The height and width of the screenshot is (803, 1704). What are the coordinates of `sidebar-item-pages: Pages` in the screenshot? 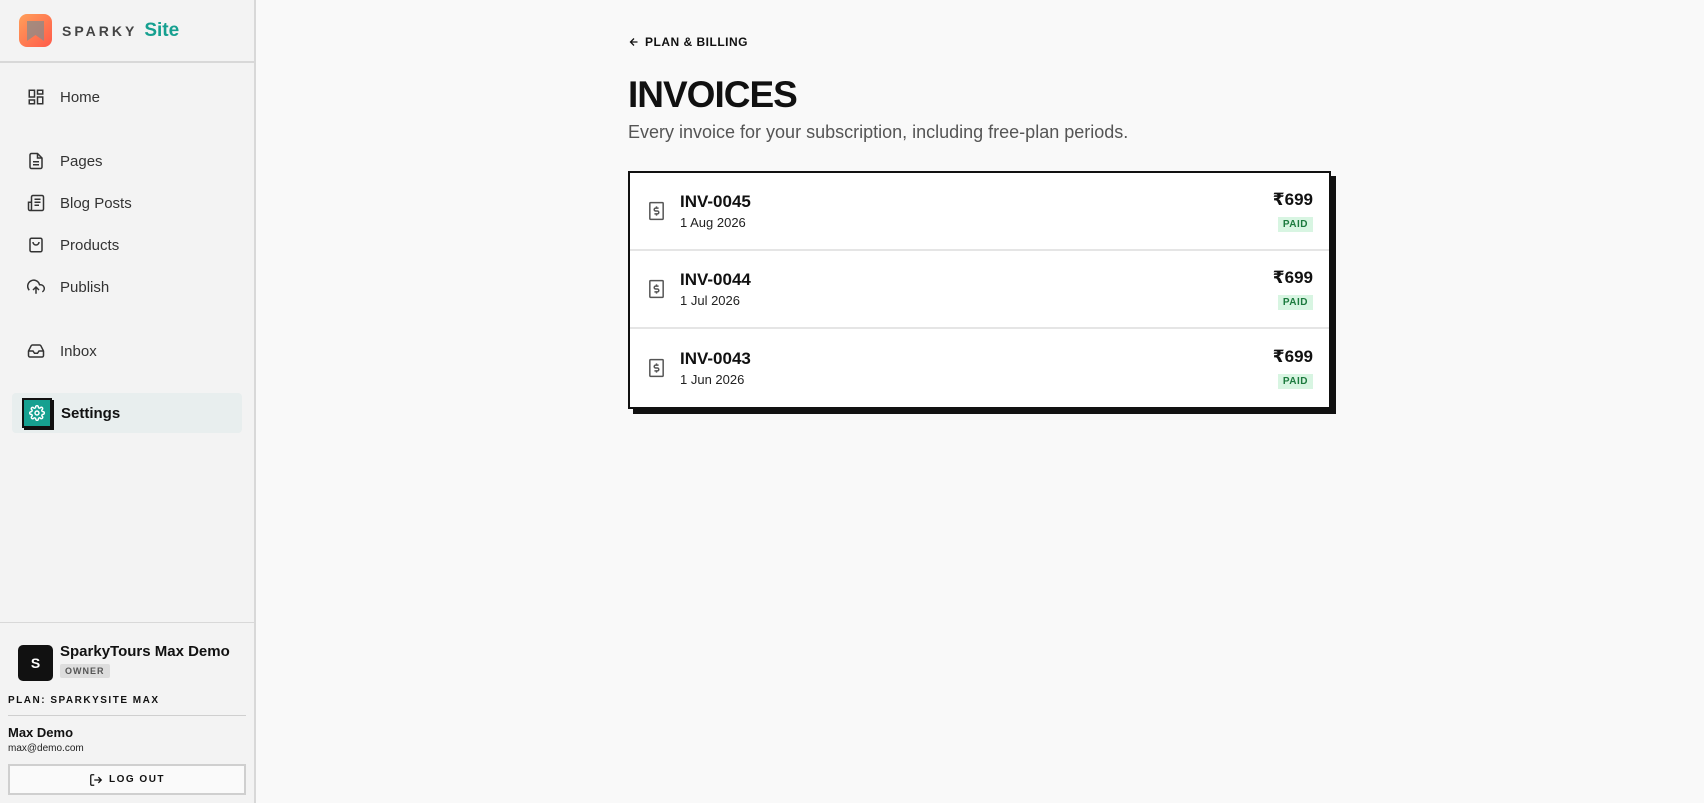 It's located at (121, 161).